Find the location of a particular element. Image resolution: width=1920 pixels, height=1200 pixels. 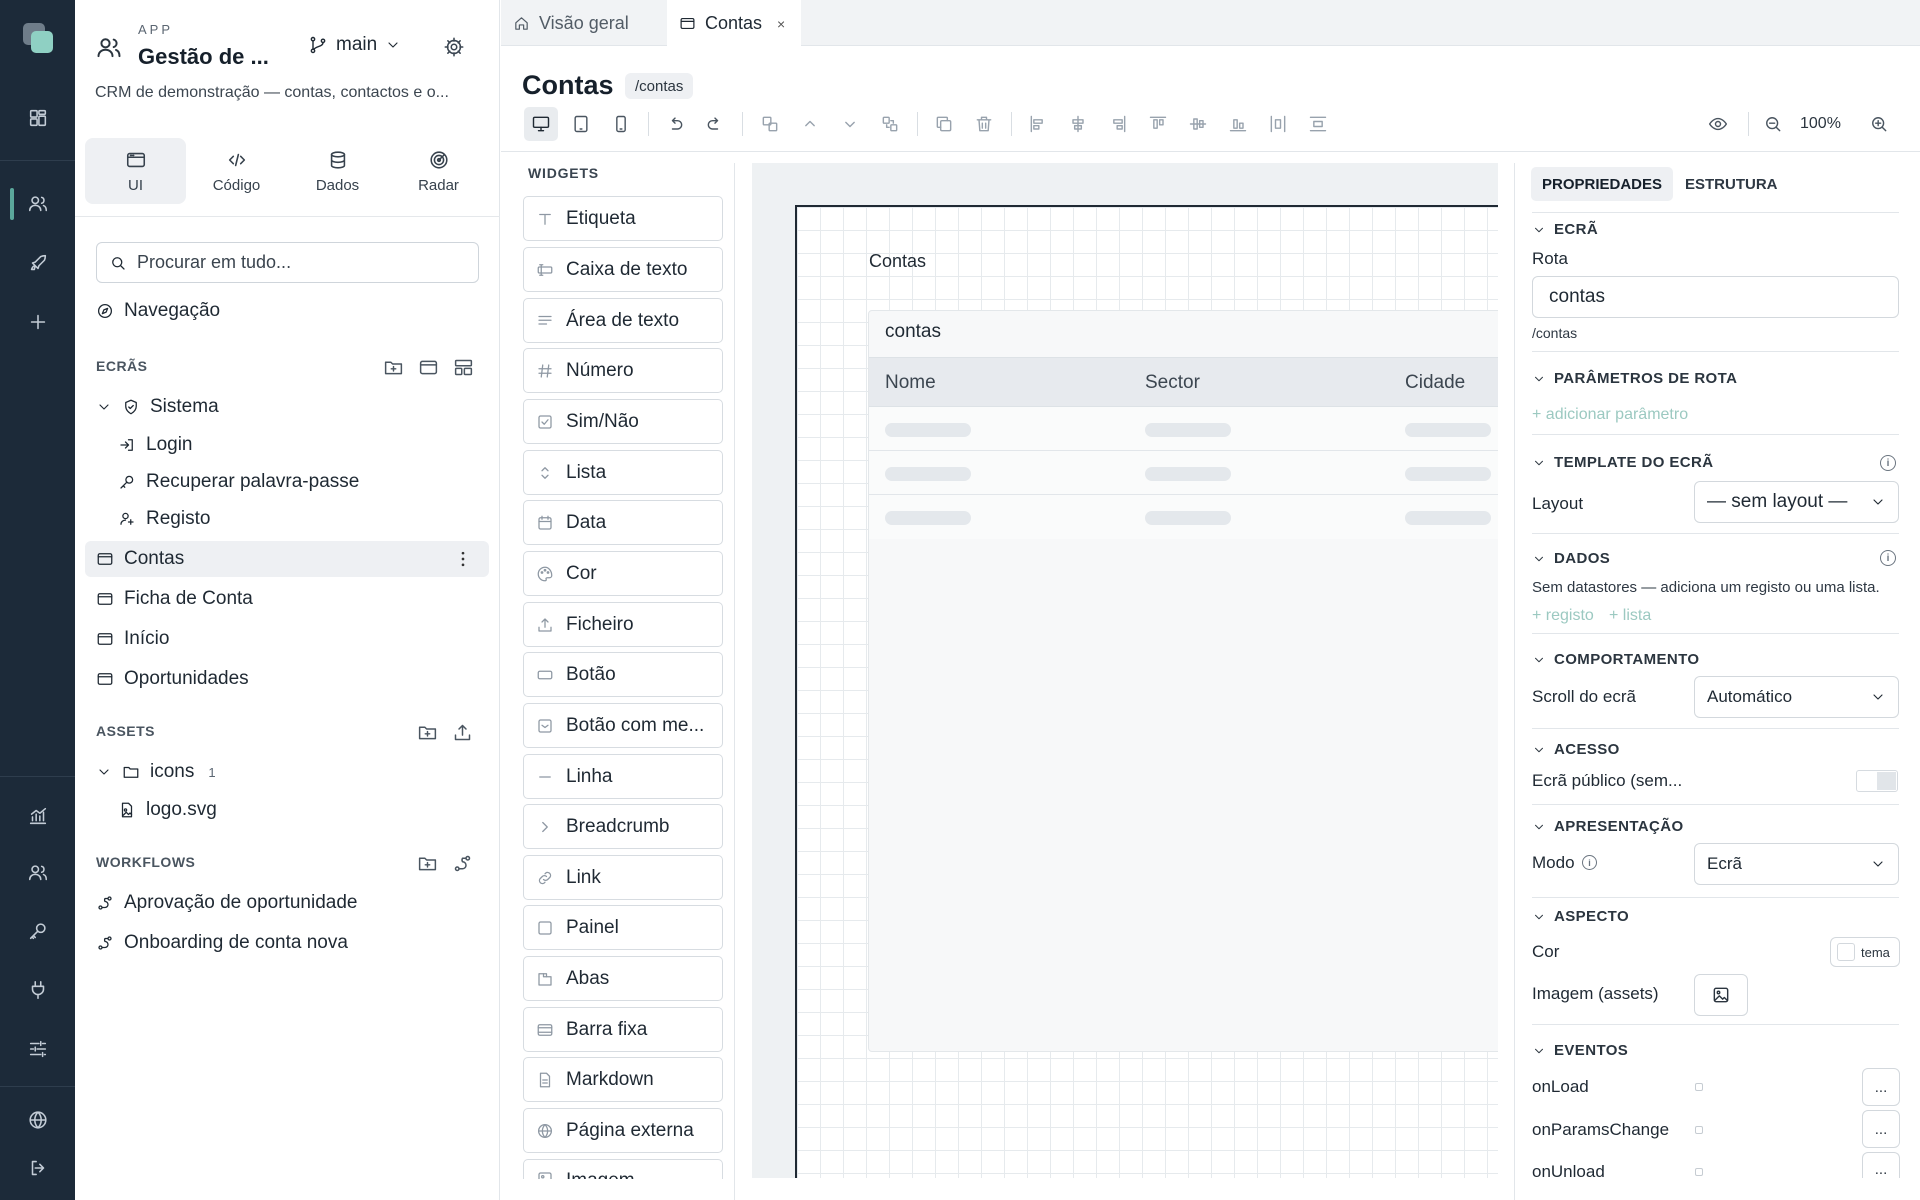

search-input is located at coordinates (302, 262).